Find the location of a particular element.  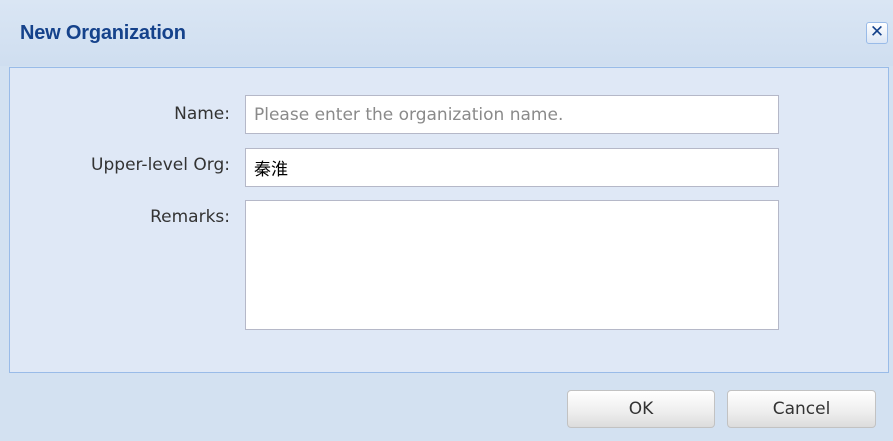

cancel-button: Cancel is located at coordinates (801, 409).